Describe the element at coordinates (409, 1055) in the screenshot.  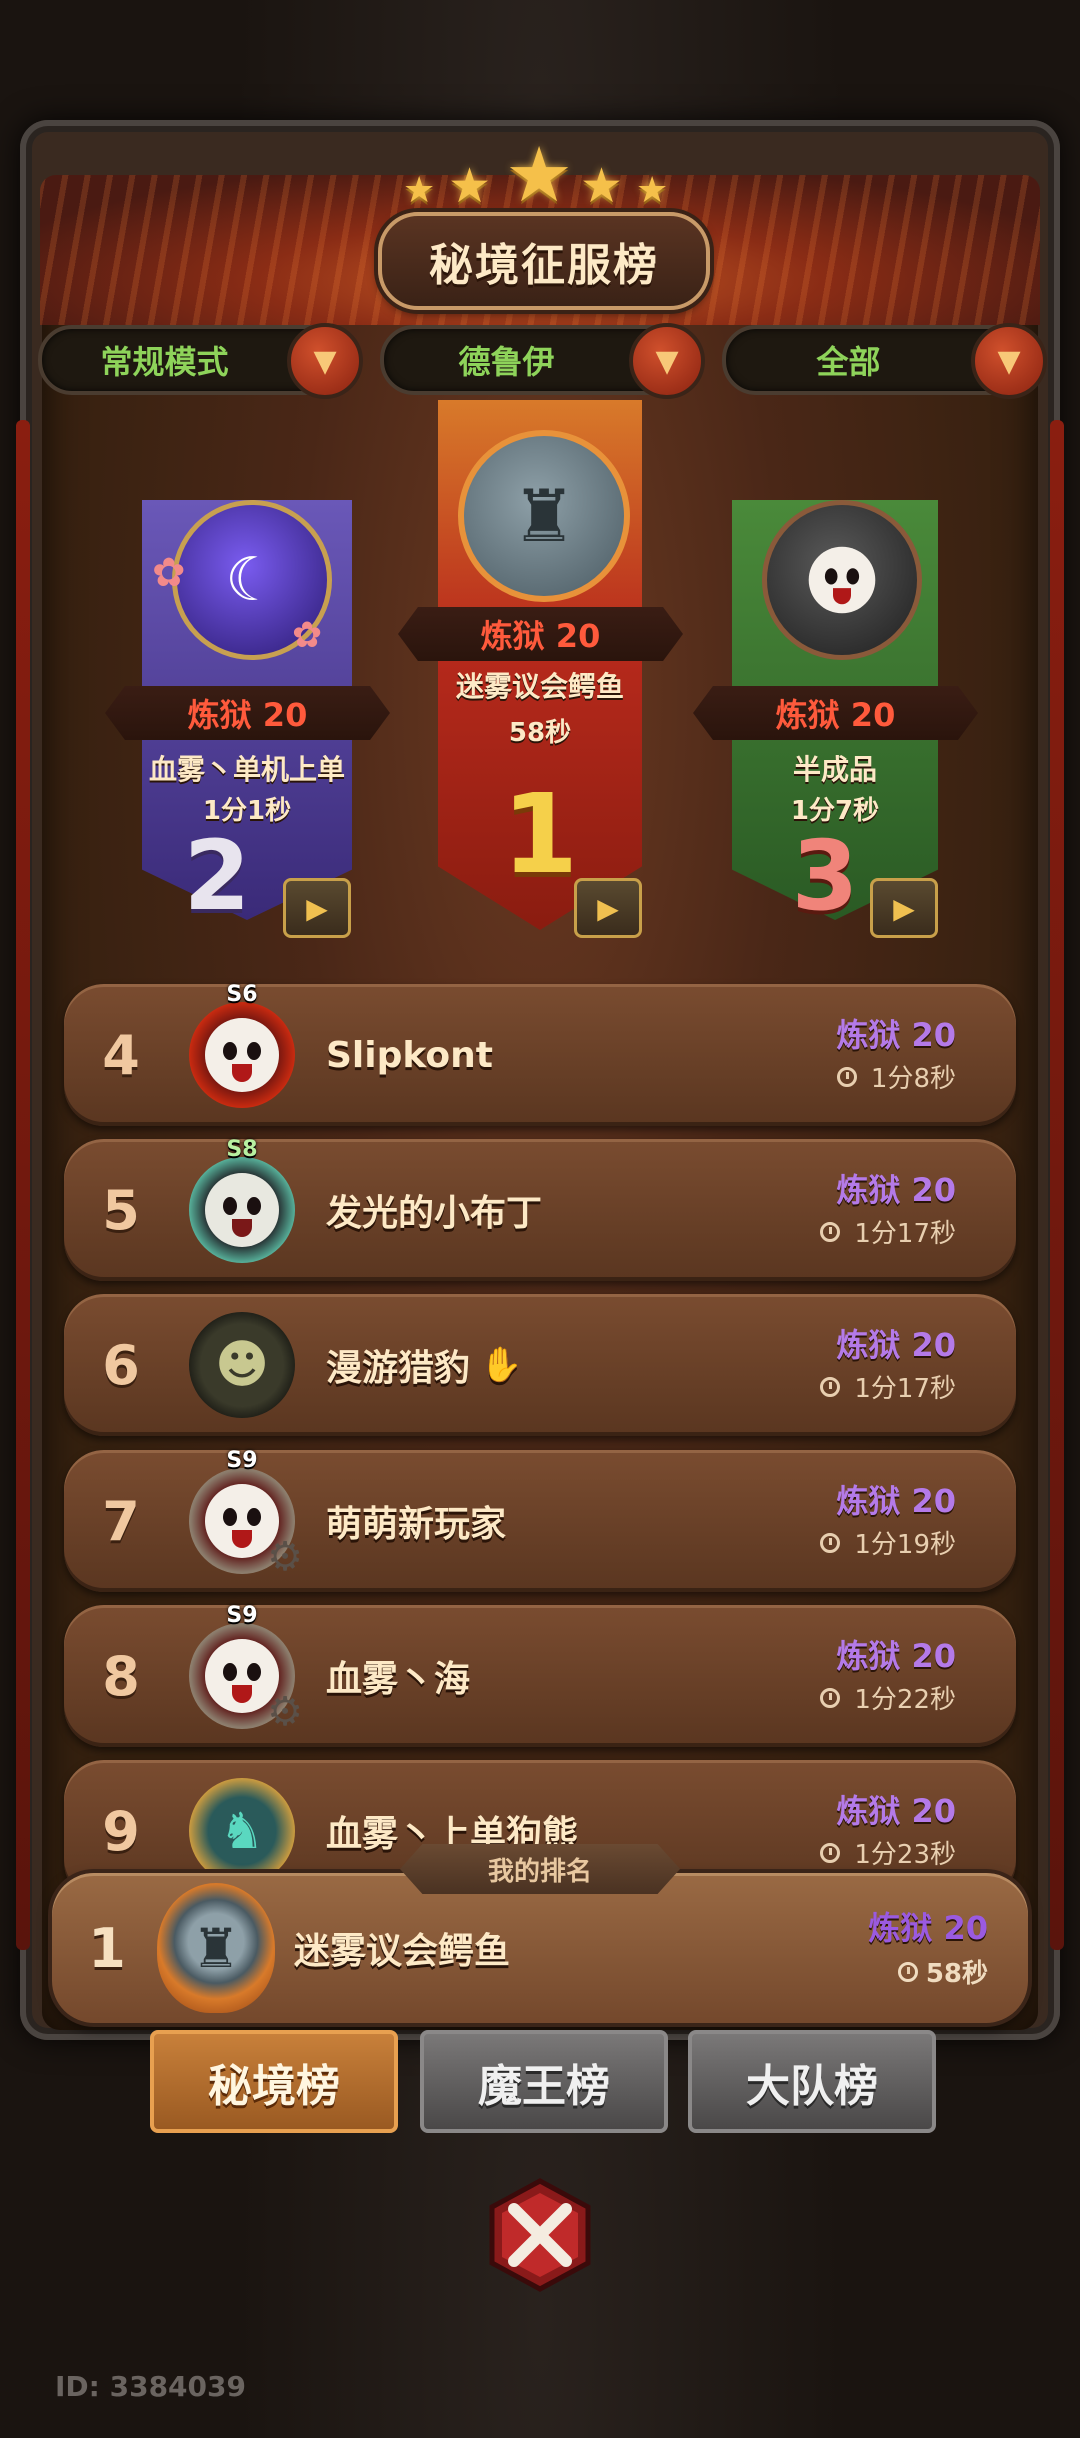
I see `row-player-name: Slipkont` at that location.